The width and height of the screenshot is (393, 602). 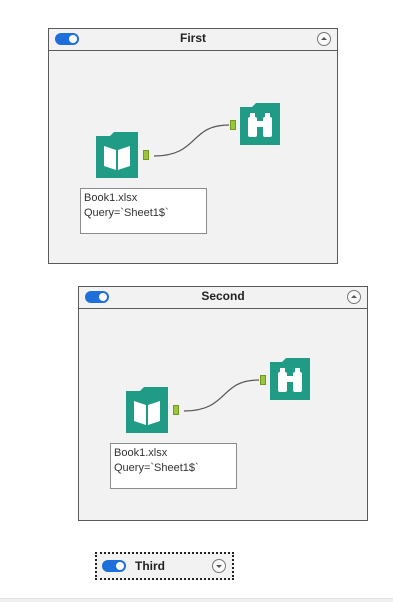 I want to click on container-third-collapsed: Third, so click(x=164, y=566).